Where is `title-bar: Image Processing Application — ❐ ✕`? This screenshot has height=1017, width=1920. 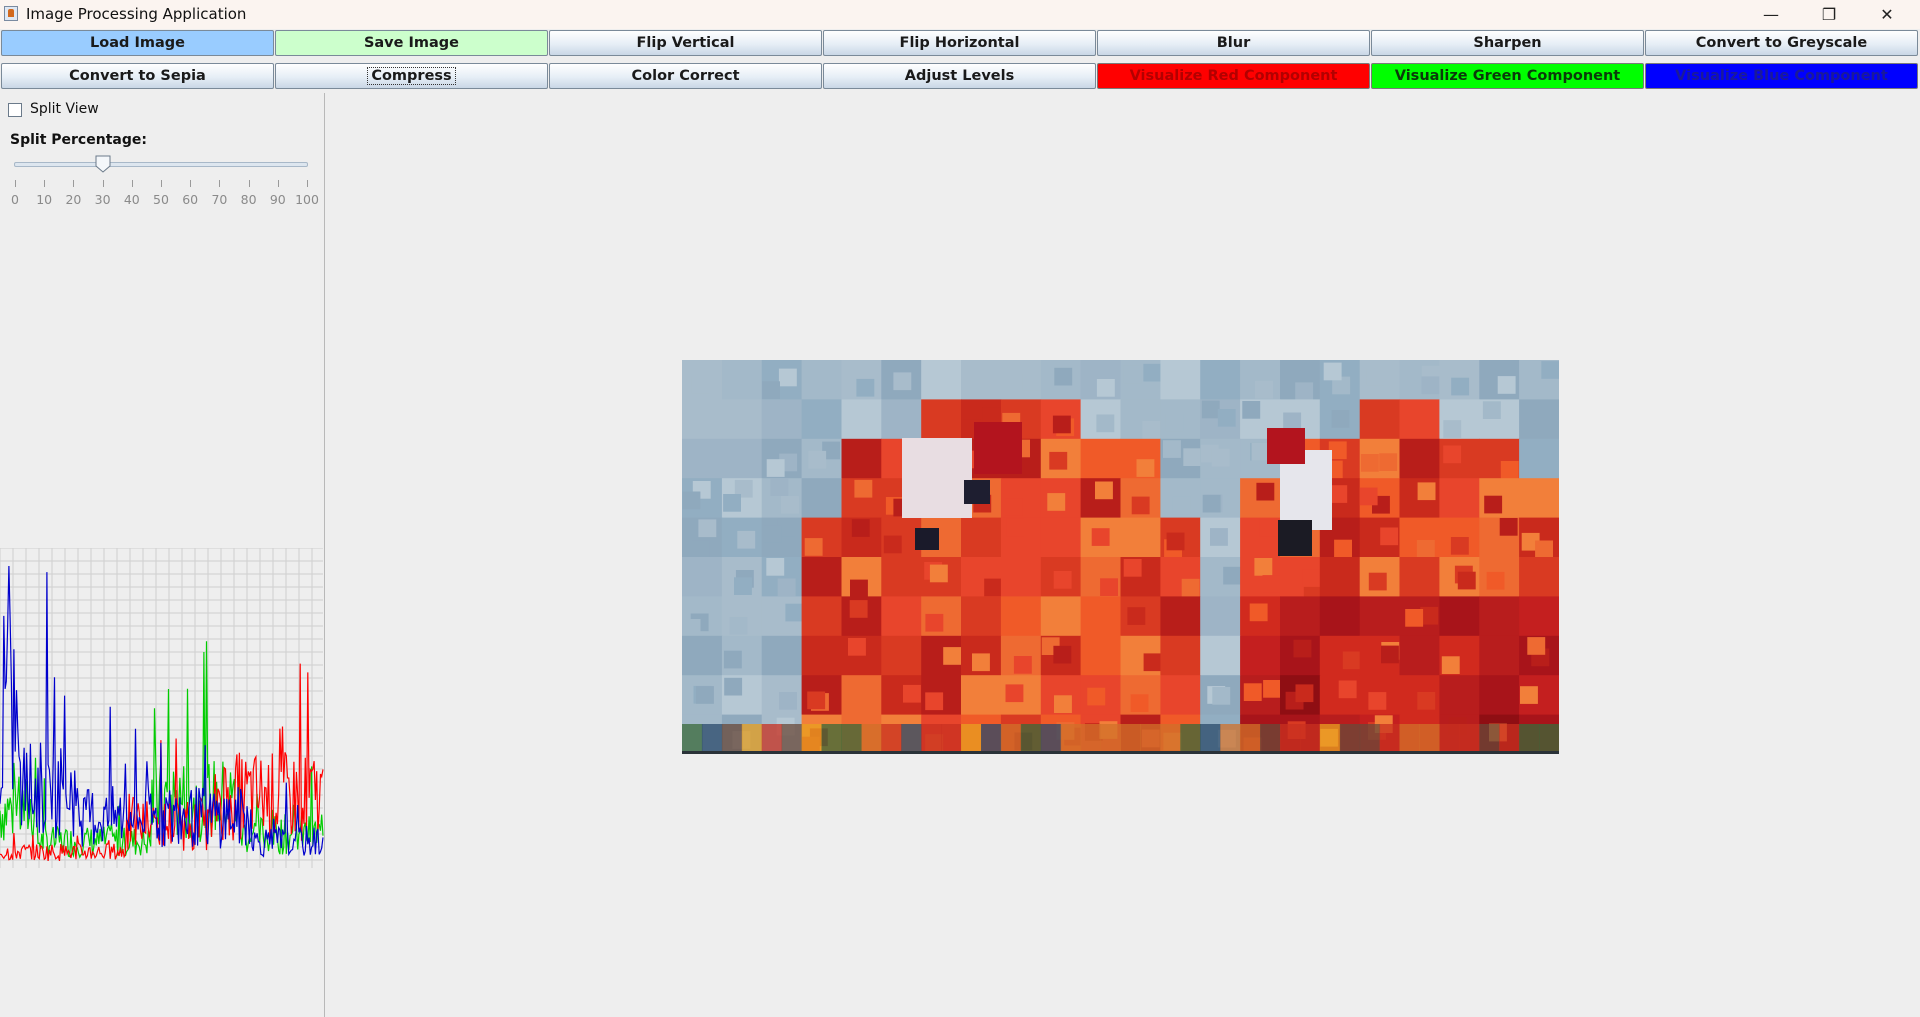 title-bar: Image Processing Application — ❐ ✕ is located at coordinates (960, 14).